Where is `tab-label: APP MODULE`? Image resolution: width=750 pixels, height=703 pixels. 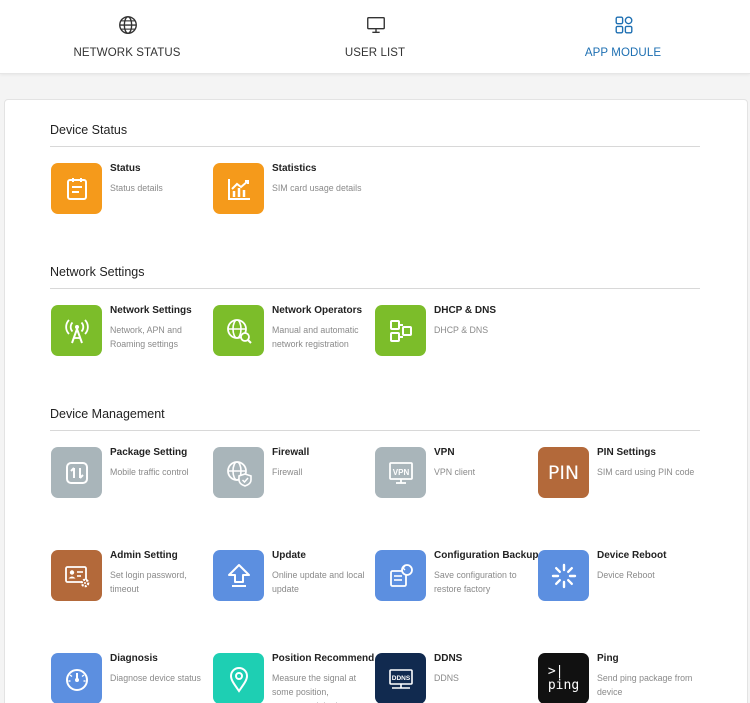
tab-label: APP MODULE is located at coordinates (623, 53).